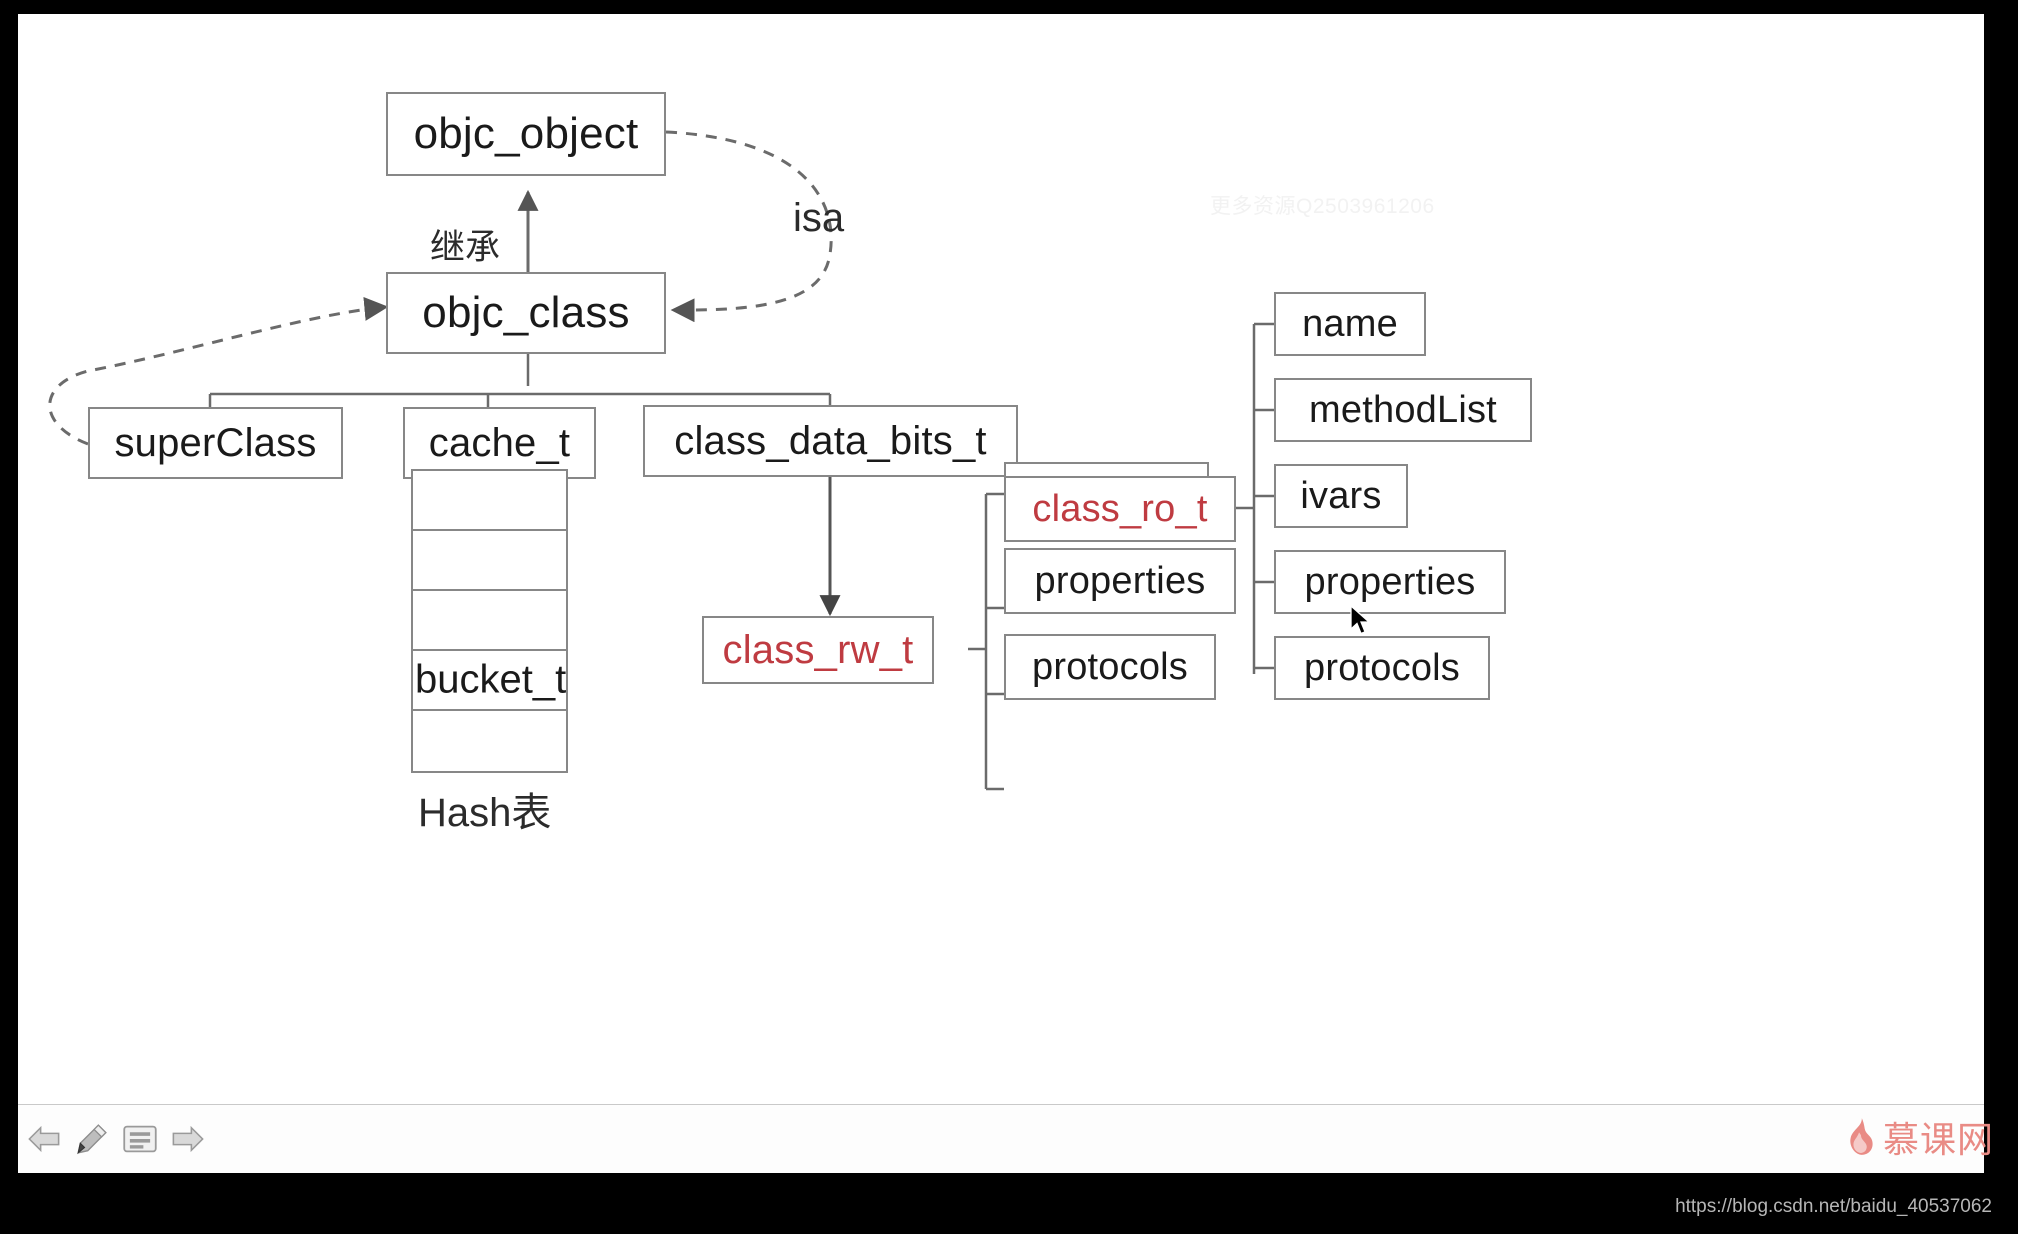 This screenshot has height=1234, width=2018. Describe the element at coordinates (1350, 324) in the screenshot. I see `node-ro-name: name` at that location.